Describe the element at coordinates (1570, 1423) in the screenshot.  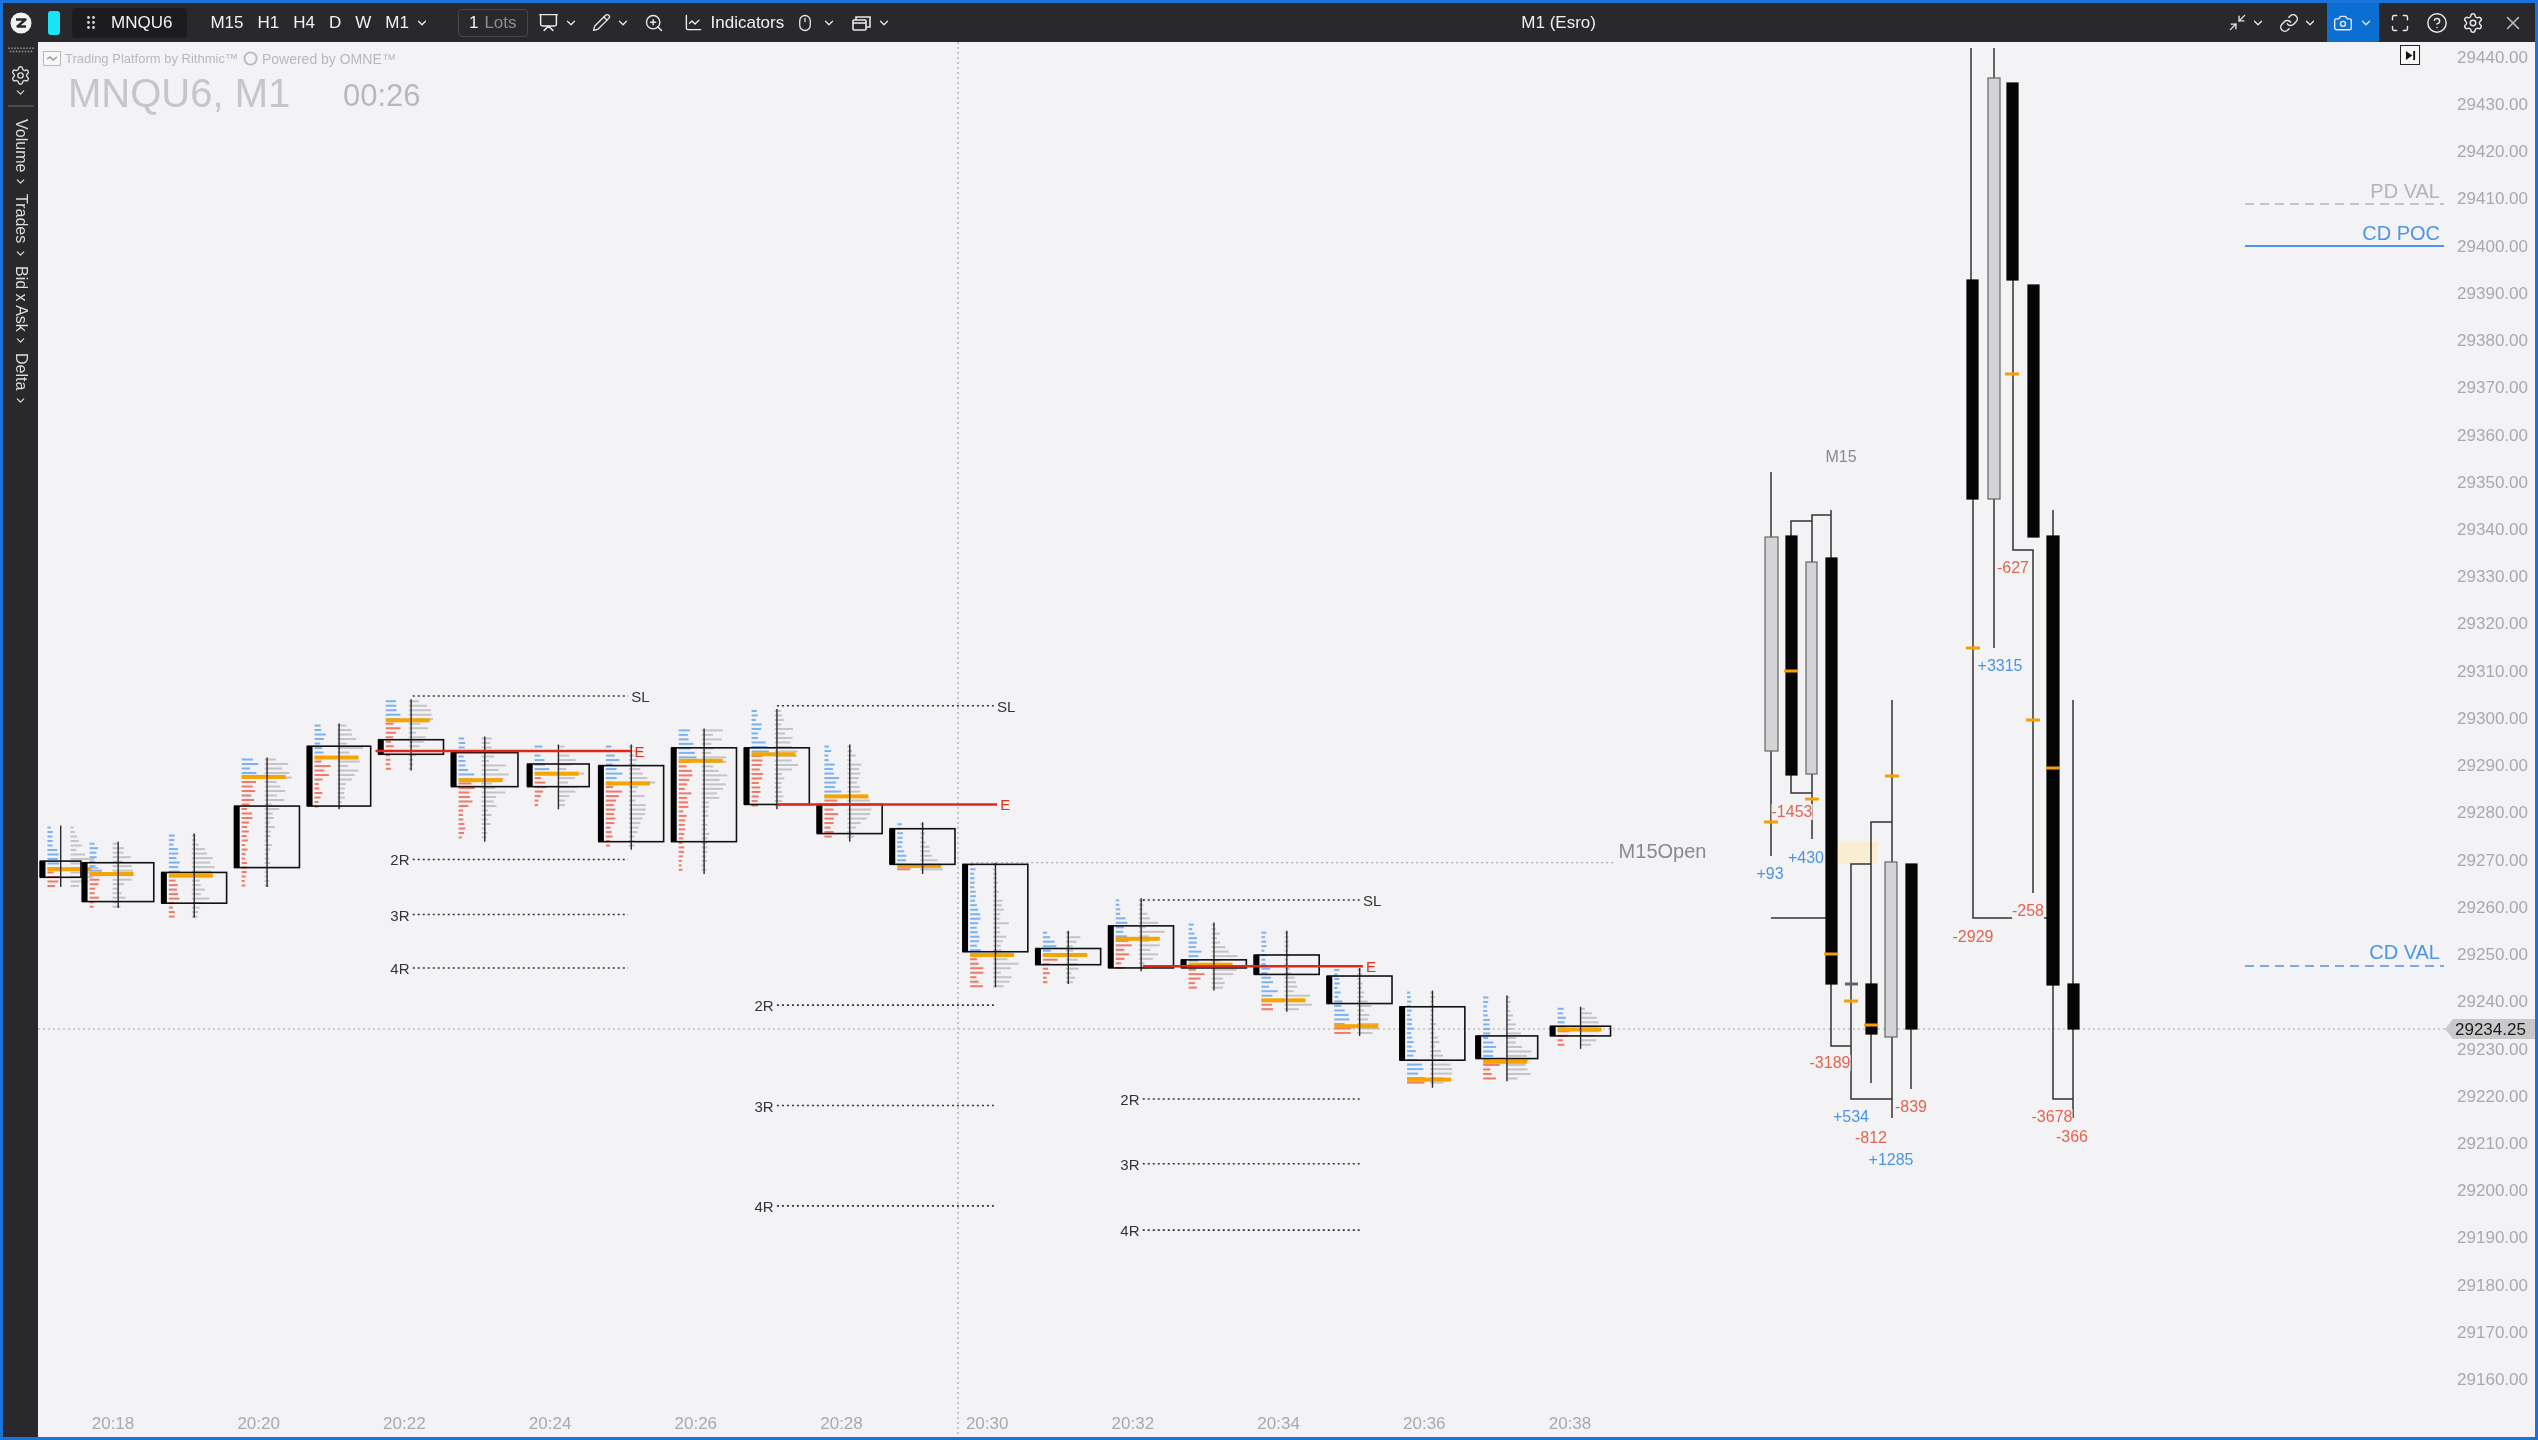
I see `time-axis-label: 20:38` at that location.